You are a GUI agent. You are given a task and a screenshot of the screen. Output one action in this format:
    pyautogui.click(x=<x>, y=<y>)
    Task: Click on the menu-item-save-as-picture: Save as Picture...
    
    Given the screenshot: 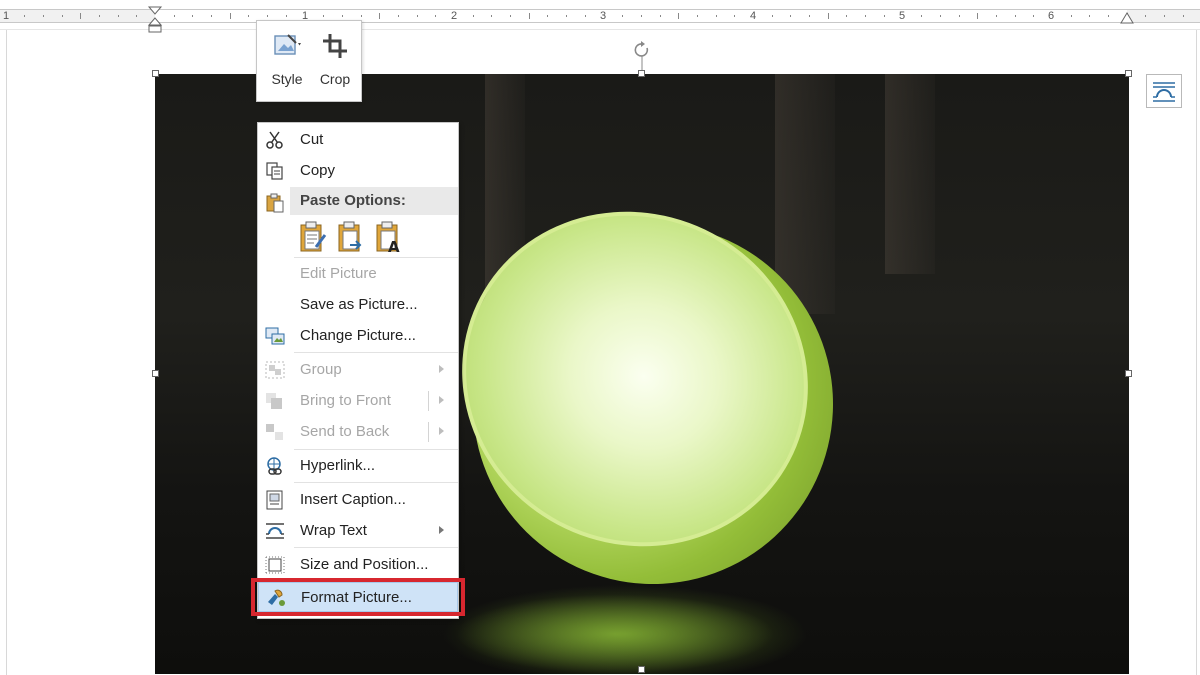 What is the action you would take?
    pyautogui.click(x=358, y=305)
    